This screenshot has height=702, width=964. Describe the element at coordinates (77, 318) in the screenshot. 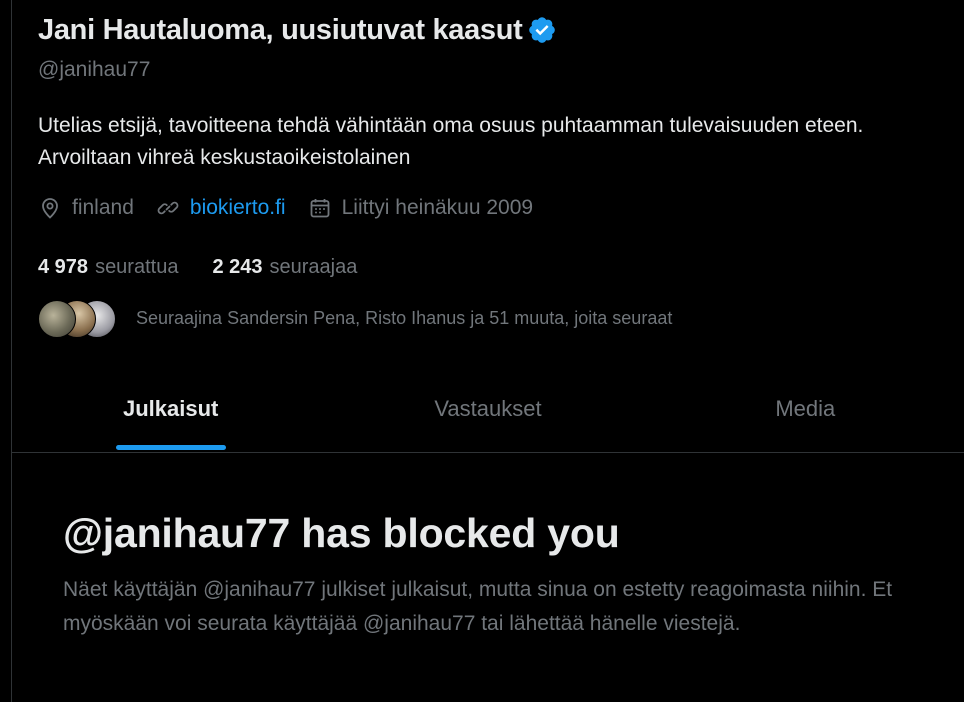

I see `follower-avatars` at that location.